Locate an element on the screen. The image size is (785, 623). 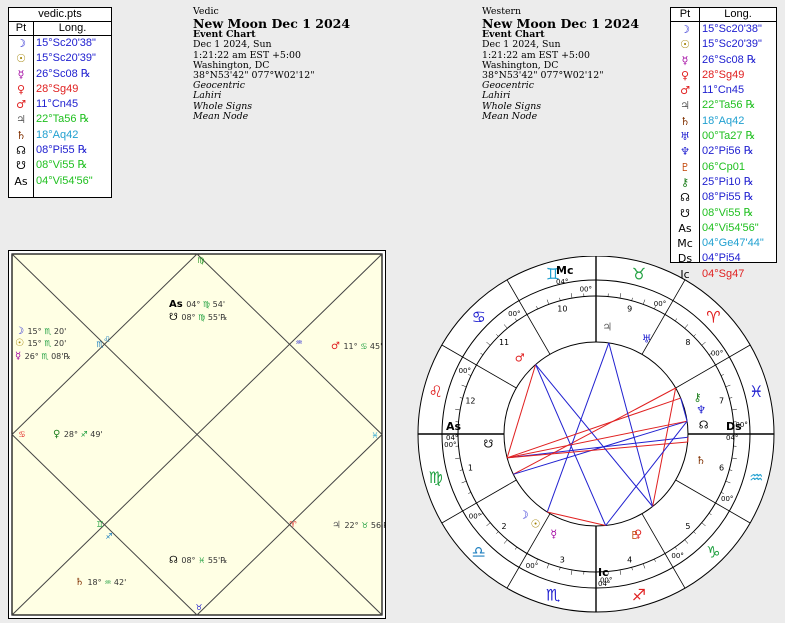
zodiac-sign-glyph: ♏ is located at coordinates (553, 594).